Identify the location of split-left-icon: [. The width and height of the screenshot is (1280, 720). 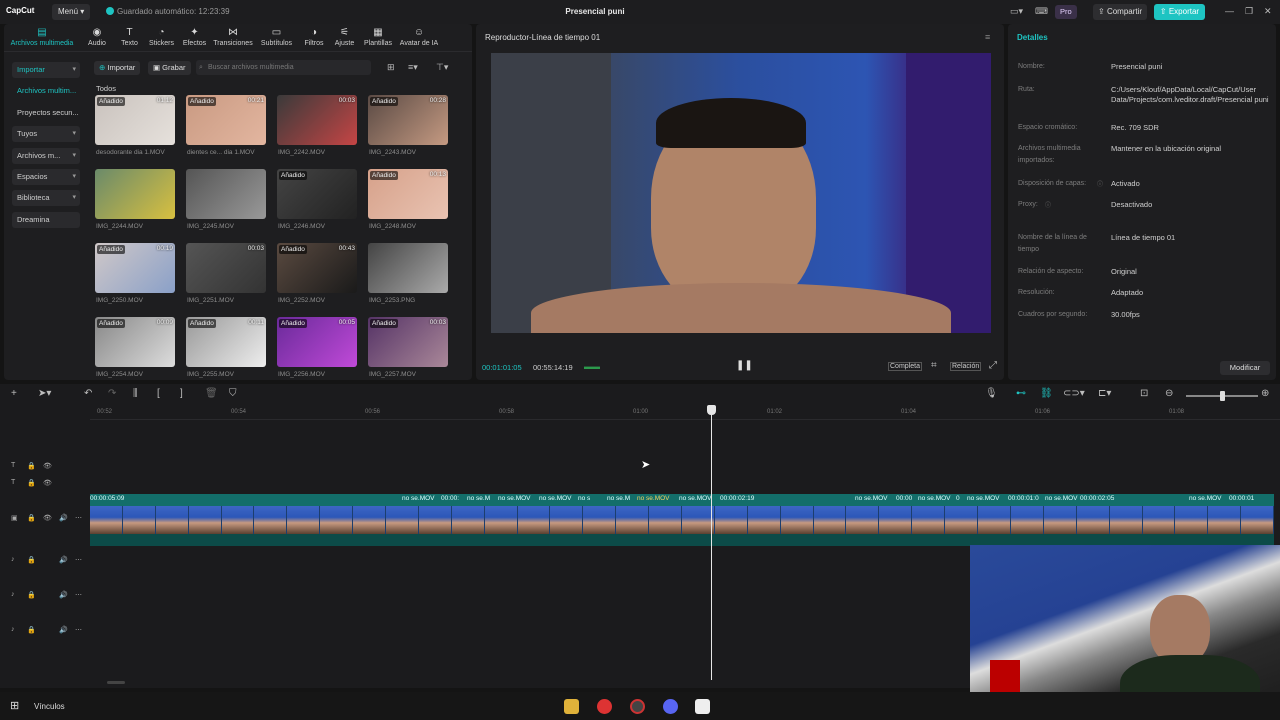
(158, 393).